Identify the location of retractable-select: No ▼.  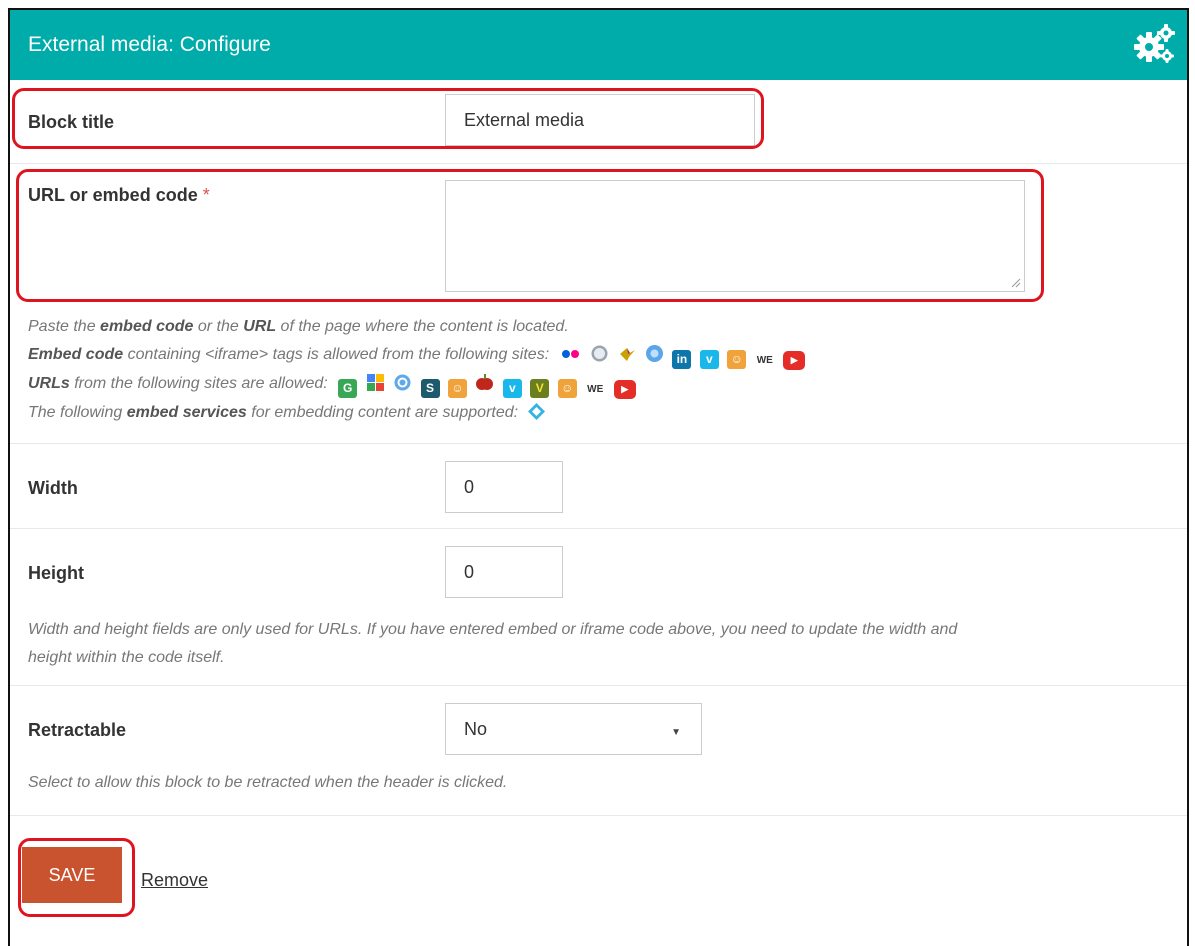
(573, 729).